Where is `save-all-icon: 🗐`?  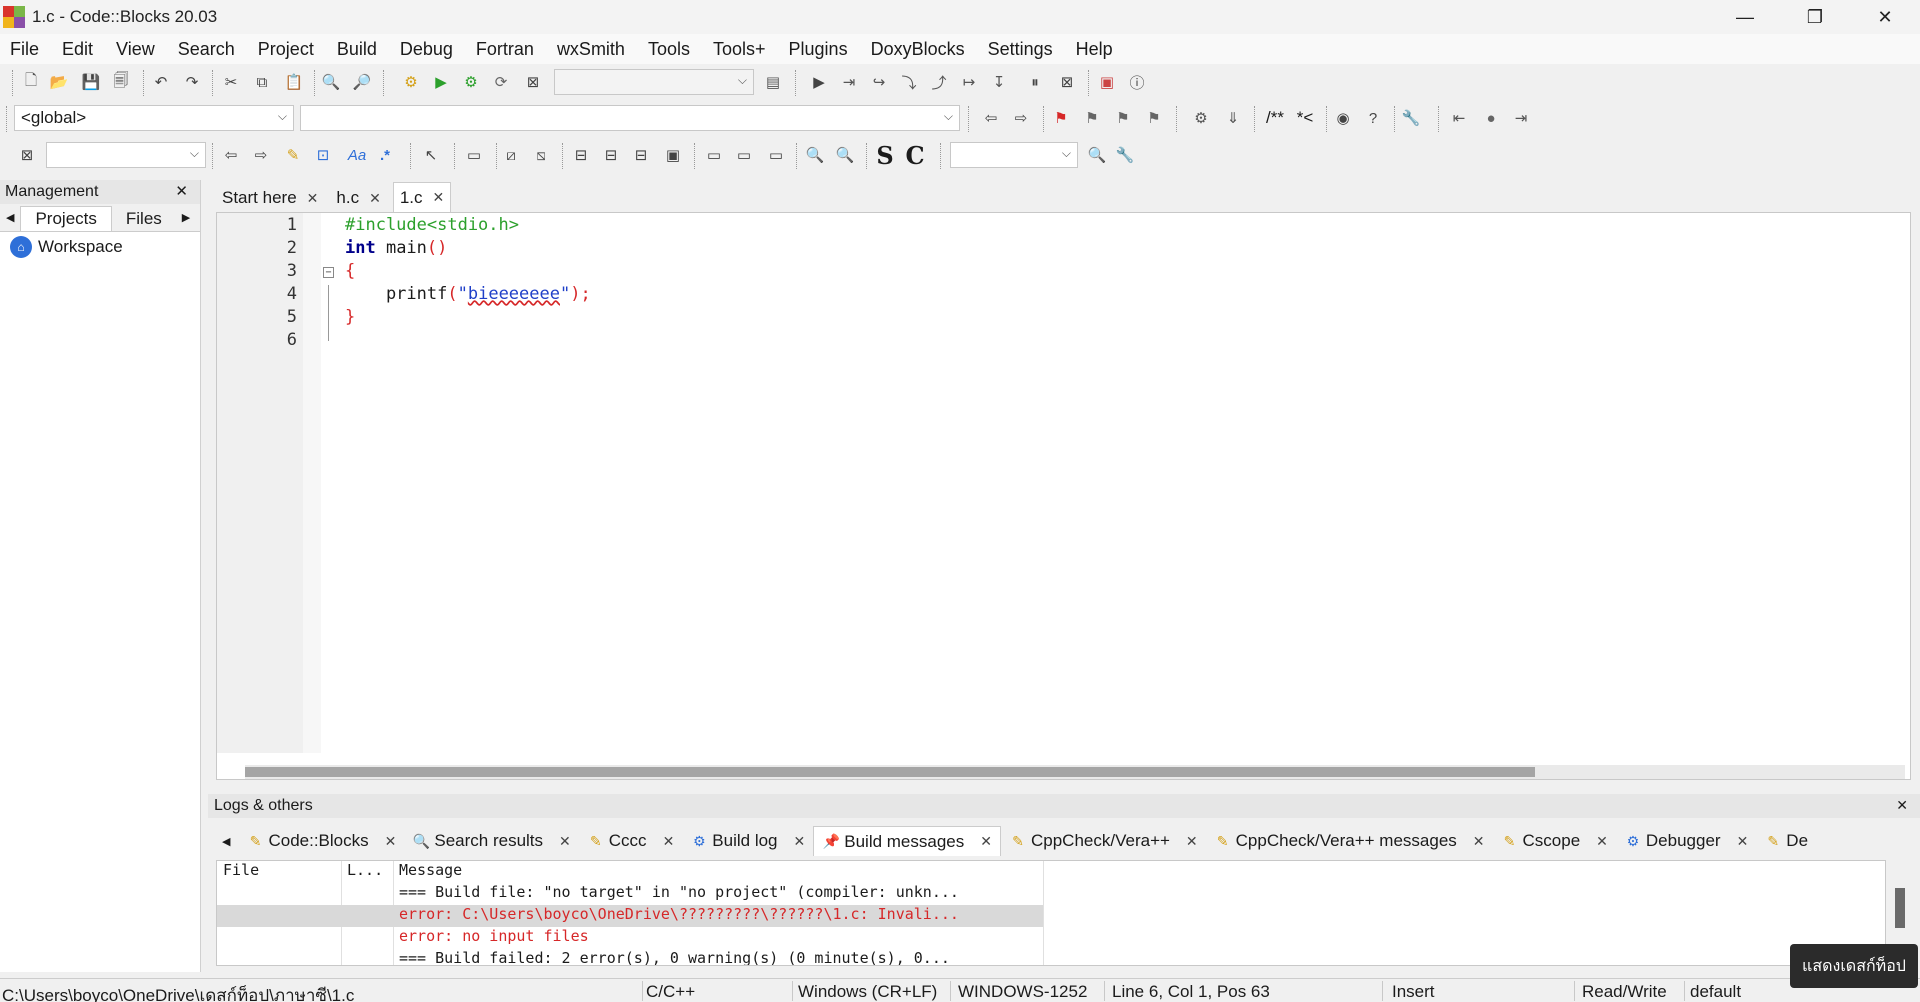
save-all-icon: 🗐 is located at coordinates (121, 82).